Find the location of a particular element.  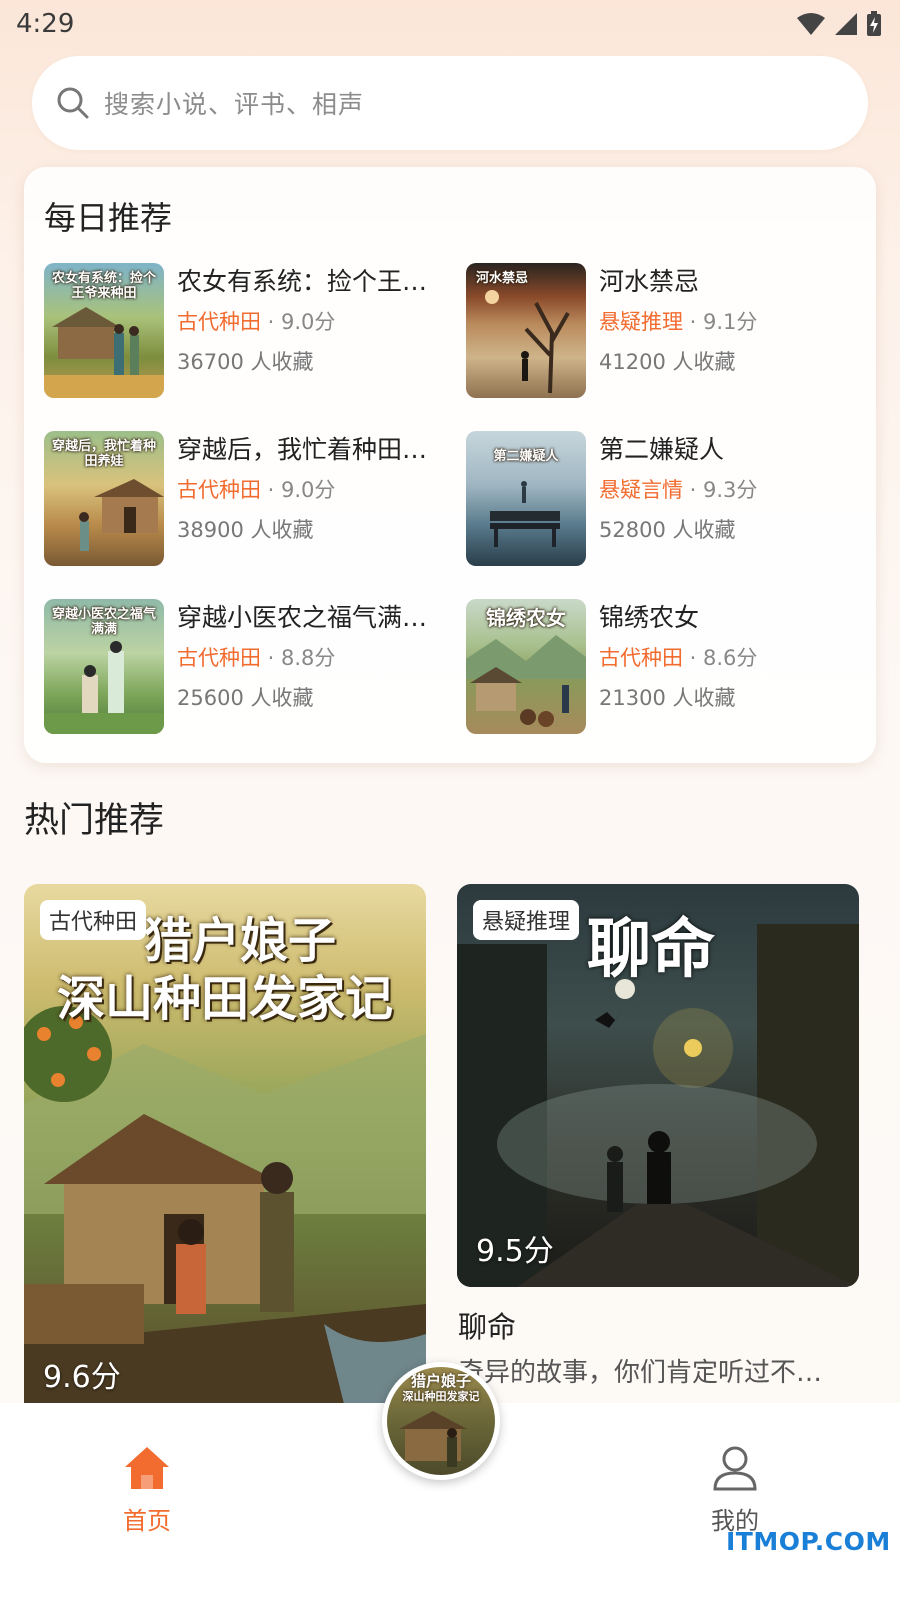

status-time: 4:29 is located at coordinates (45, 24).